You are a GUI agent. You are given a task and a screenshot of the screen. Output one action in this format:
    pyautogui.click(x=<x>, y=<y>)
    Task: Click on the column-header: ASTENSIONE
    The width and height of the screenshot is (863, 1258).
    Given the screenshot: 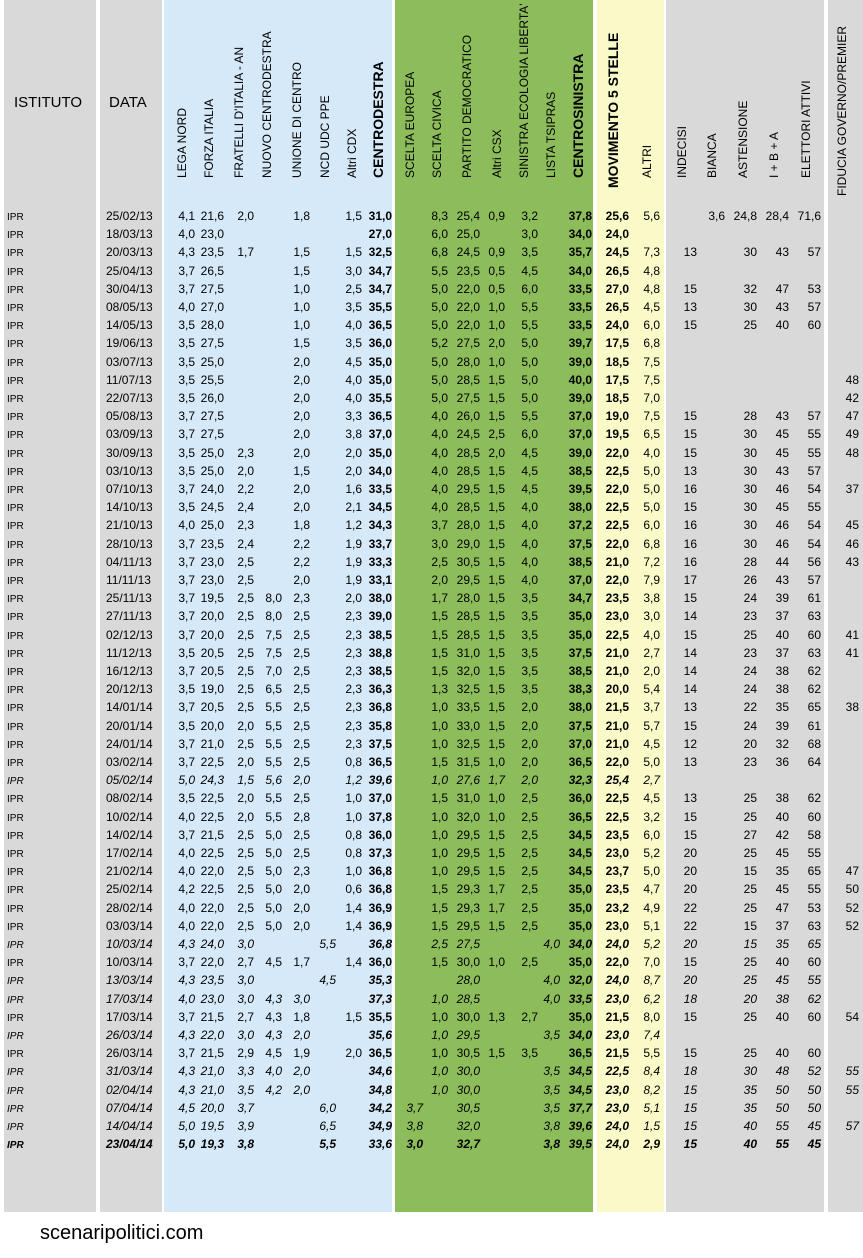 What is the action you would take?
    pyautogui.click(x=743, y=139)
    